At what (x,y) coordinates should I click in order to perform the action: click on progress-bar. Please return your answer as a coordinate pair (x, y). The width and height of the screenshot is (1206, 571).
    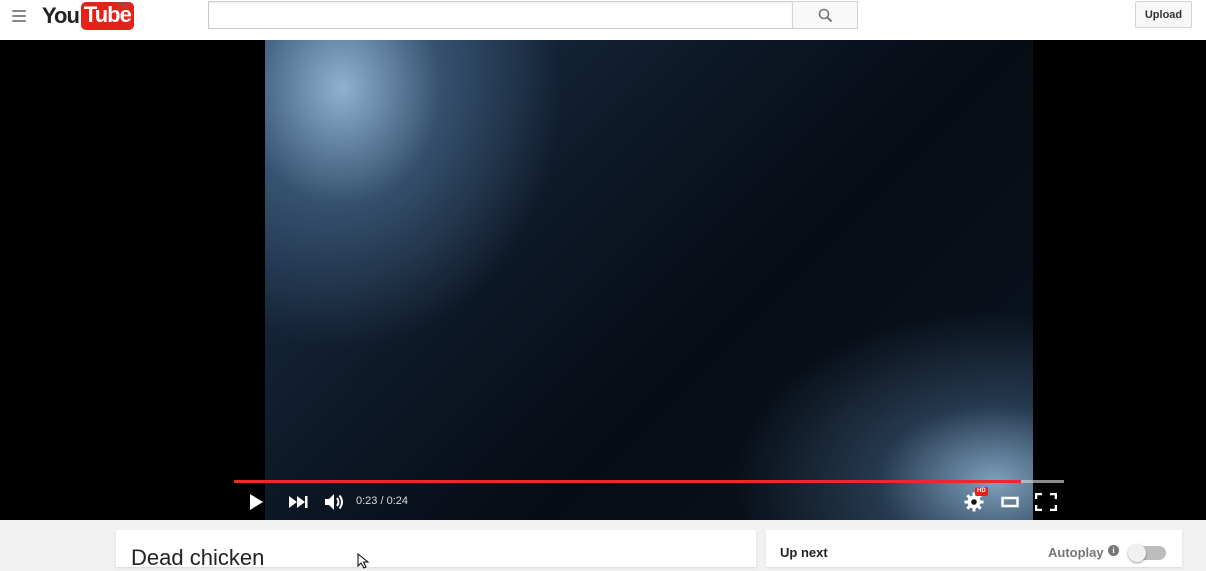
    Looking at the image, I should click on (649, 481).